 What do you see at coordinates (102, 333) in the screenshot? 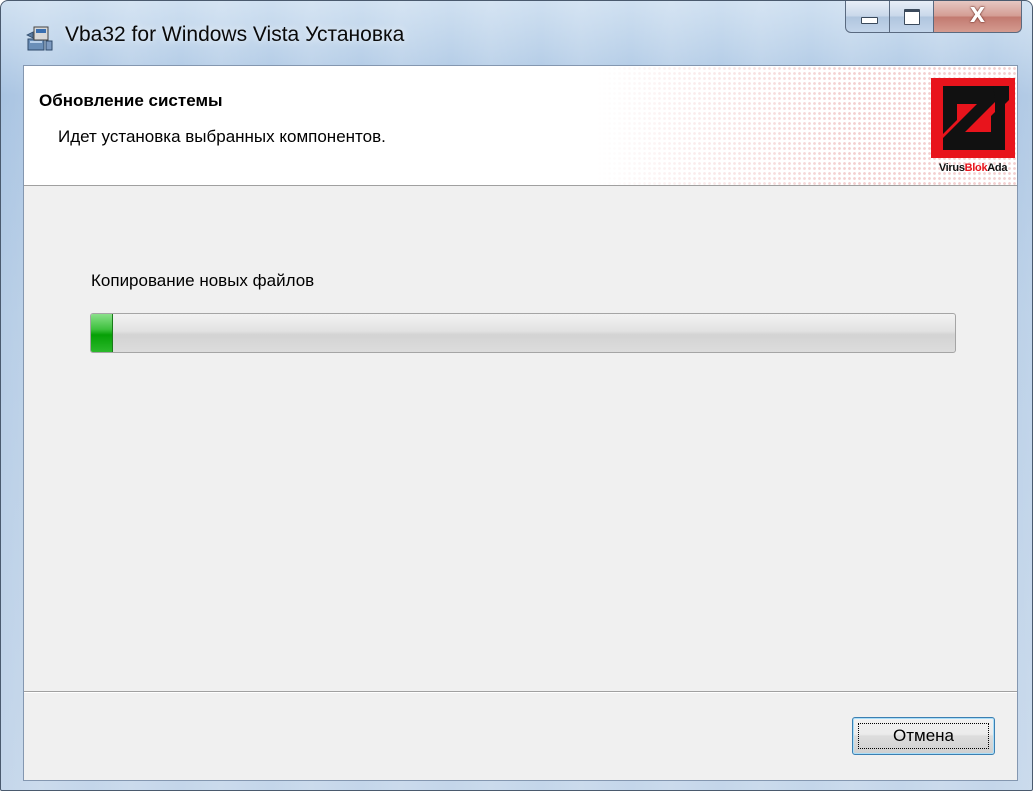
I see `progress-bar-fill` at bounding box center [102, 333].